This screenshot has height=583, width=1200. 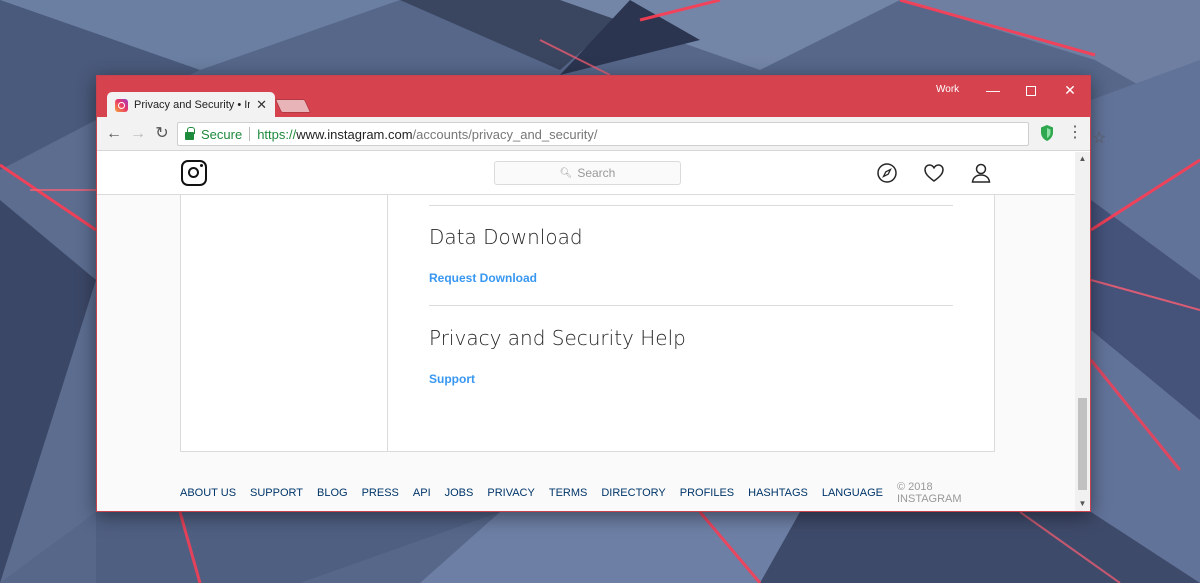 I want to click on heart-icon, so click(x=934, y=173).